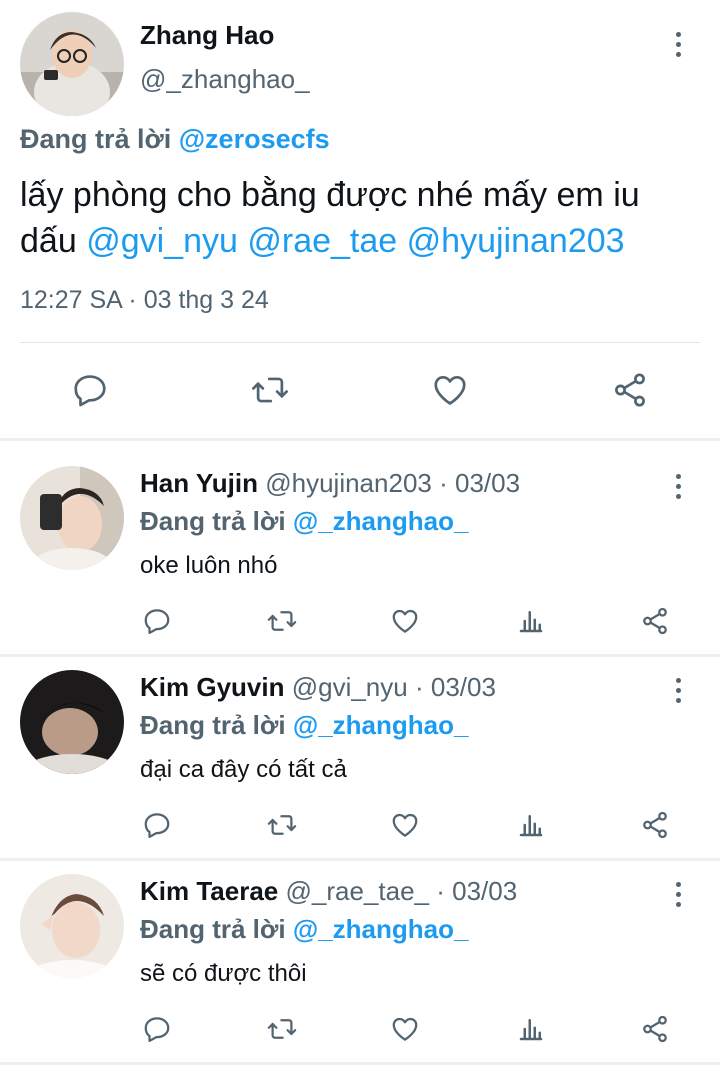  Describe the element at coordinates (162, 241) in the screenshot. I see `mention-link: @gvi_nyu` at that location.